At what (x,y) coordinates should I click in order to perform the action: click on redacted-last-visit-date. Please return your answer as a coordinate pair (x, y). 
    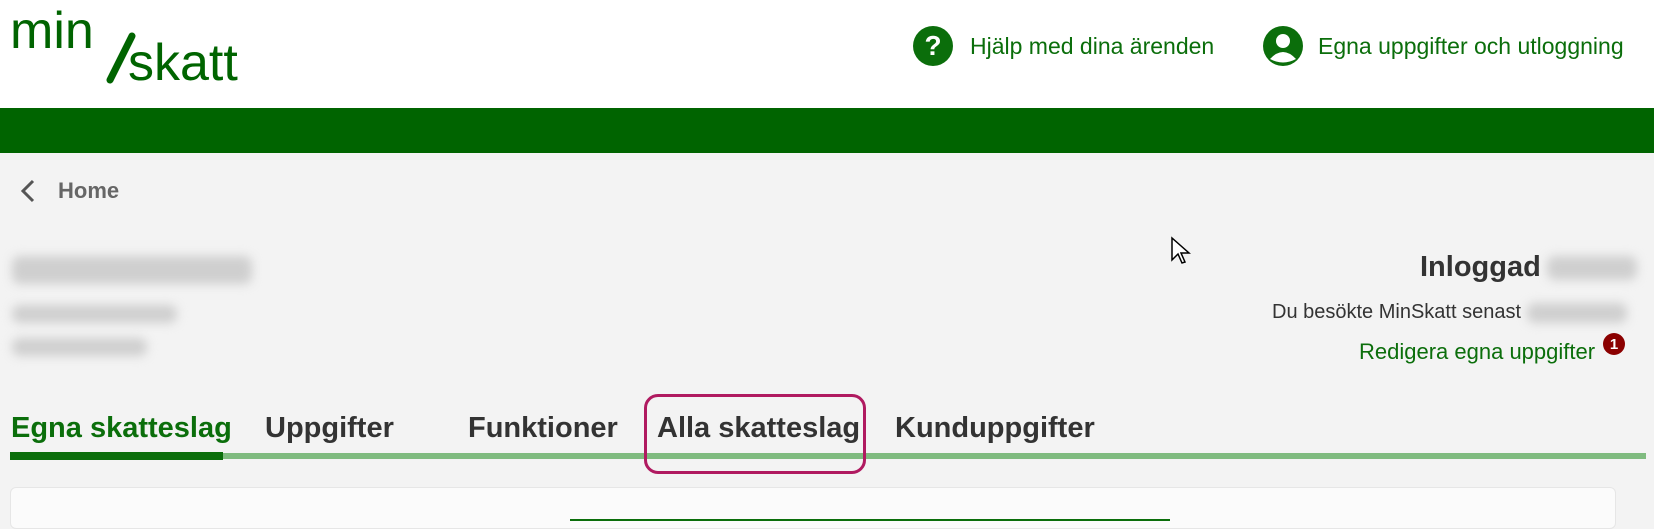
    Looking at the image, I should click on (1577, 312).